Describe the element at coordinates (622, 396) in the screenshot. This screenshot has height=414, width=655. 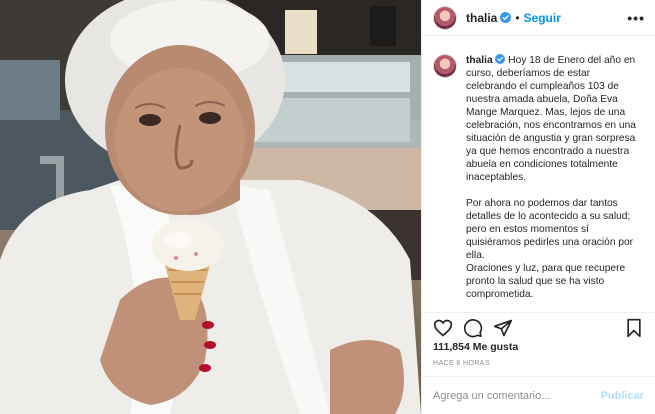
I see `publish-button: Publicar` at that location.